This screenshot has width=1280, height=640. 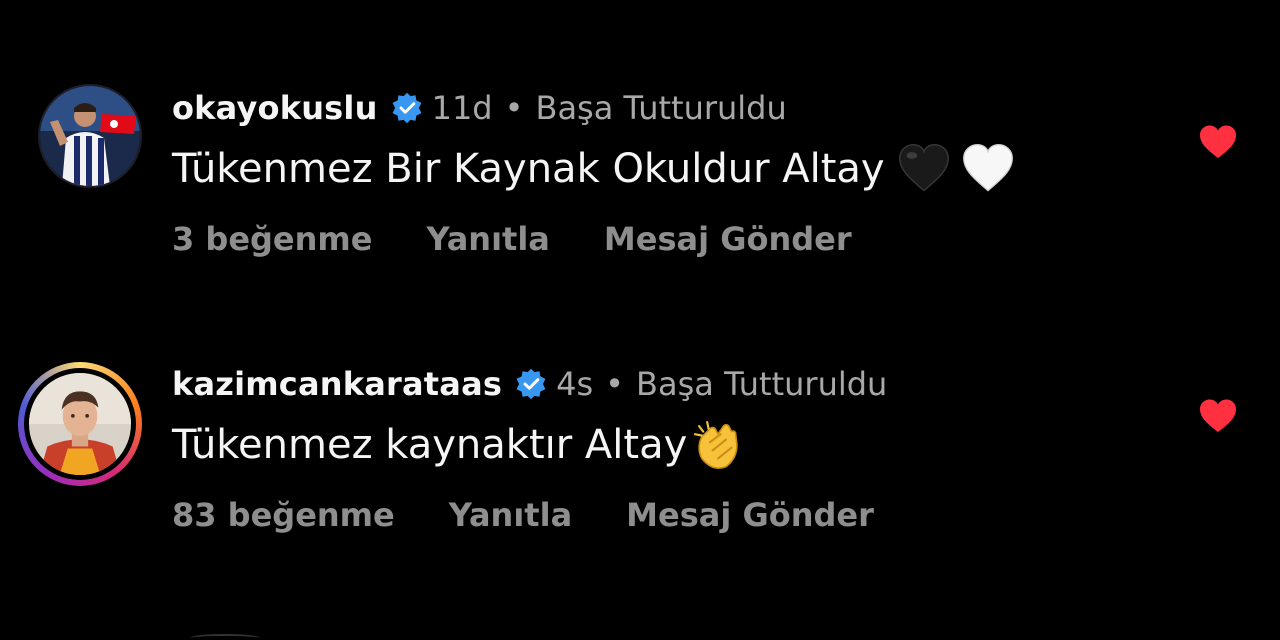 I want to click on black-heart-icon, so click(x=923, y=168).